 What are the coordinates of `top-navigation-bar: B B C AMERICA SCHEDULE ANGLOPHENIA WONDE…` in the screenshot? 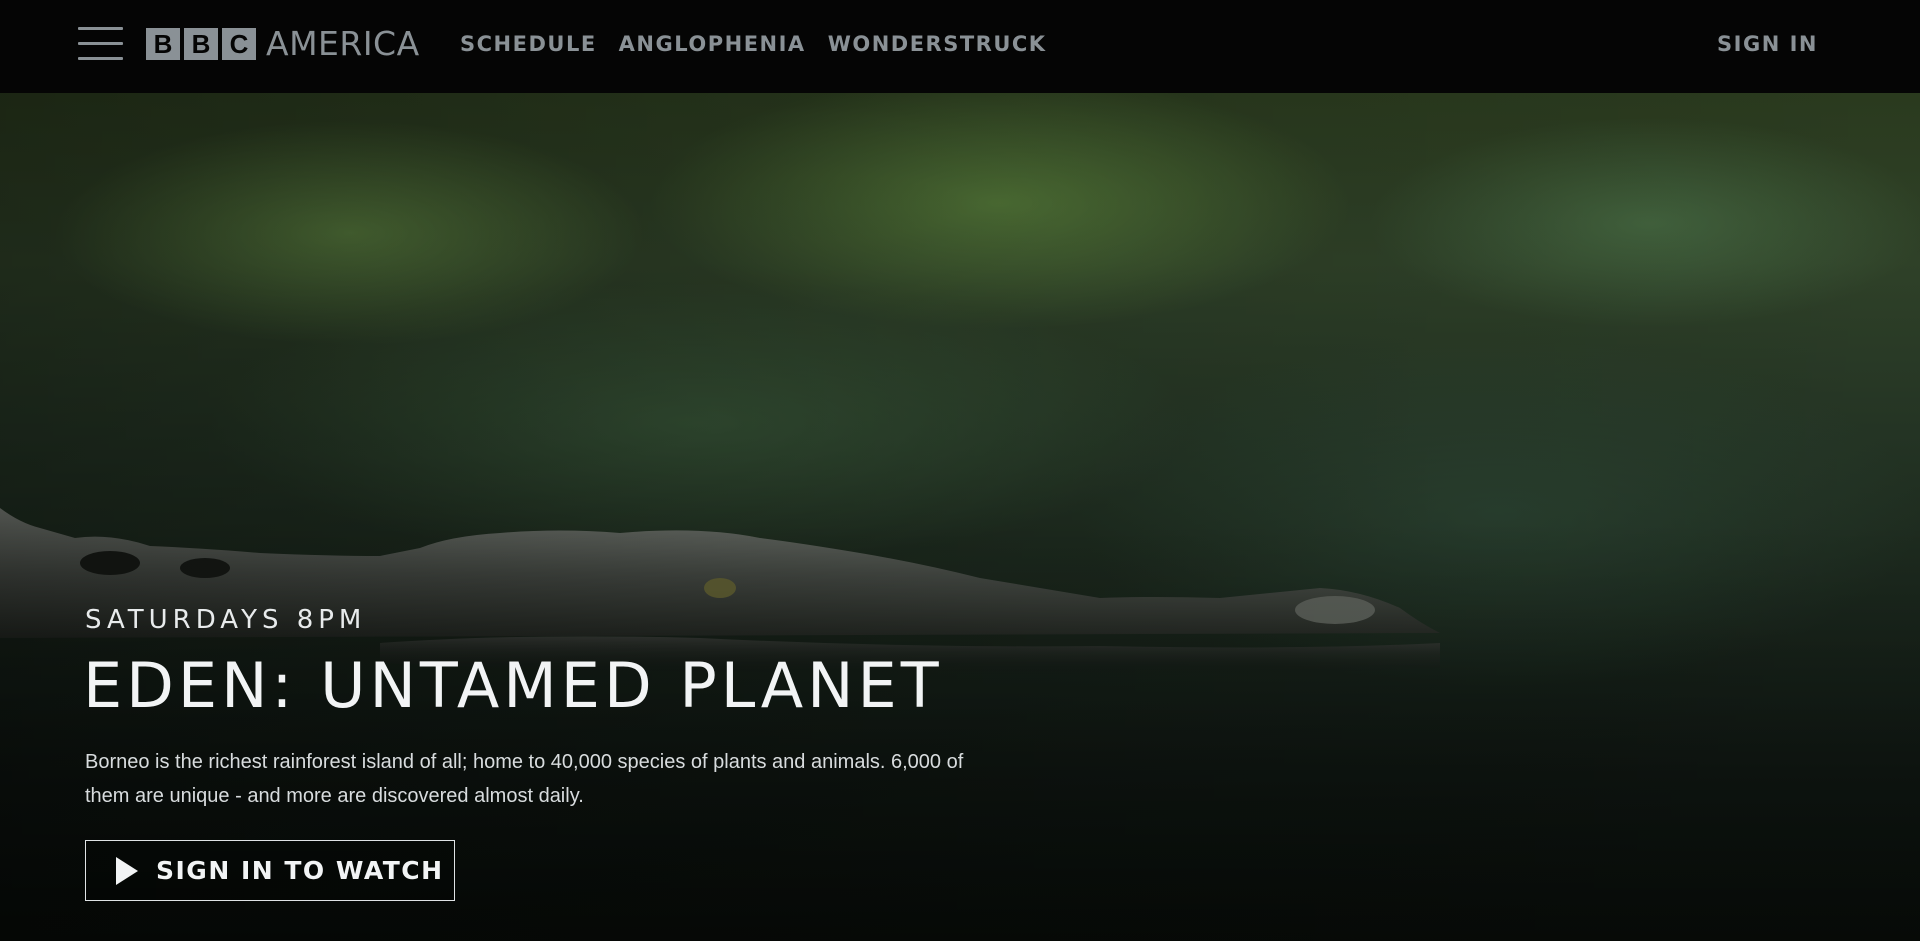 It's located at (960, 46).